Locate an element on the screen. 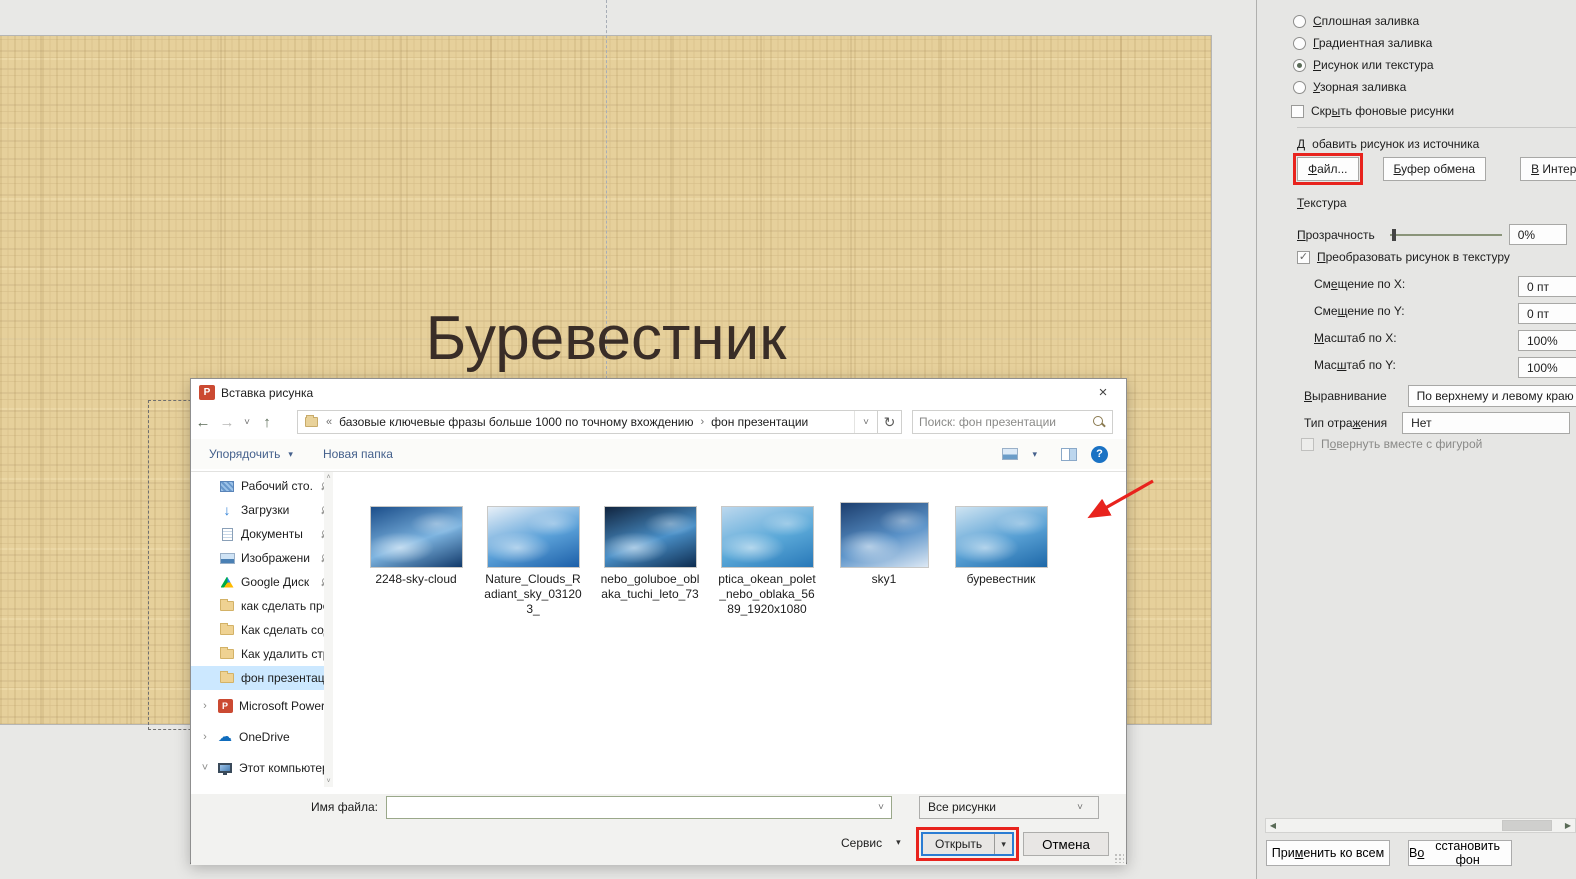 The width and height of the screenshot is (1576, 879). radio-checked-icon is located at coordinates (1299, 65).